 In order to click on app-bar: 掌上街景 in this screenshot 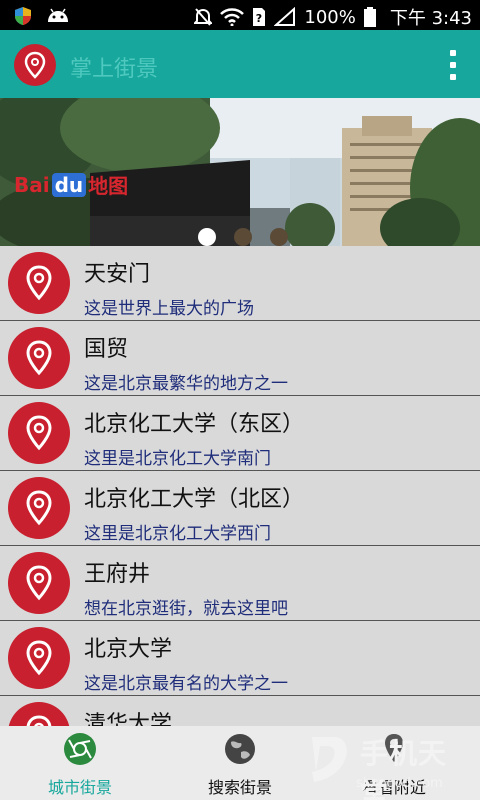, I will do `click(240, 64)`.